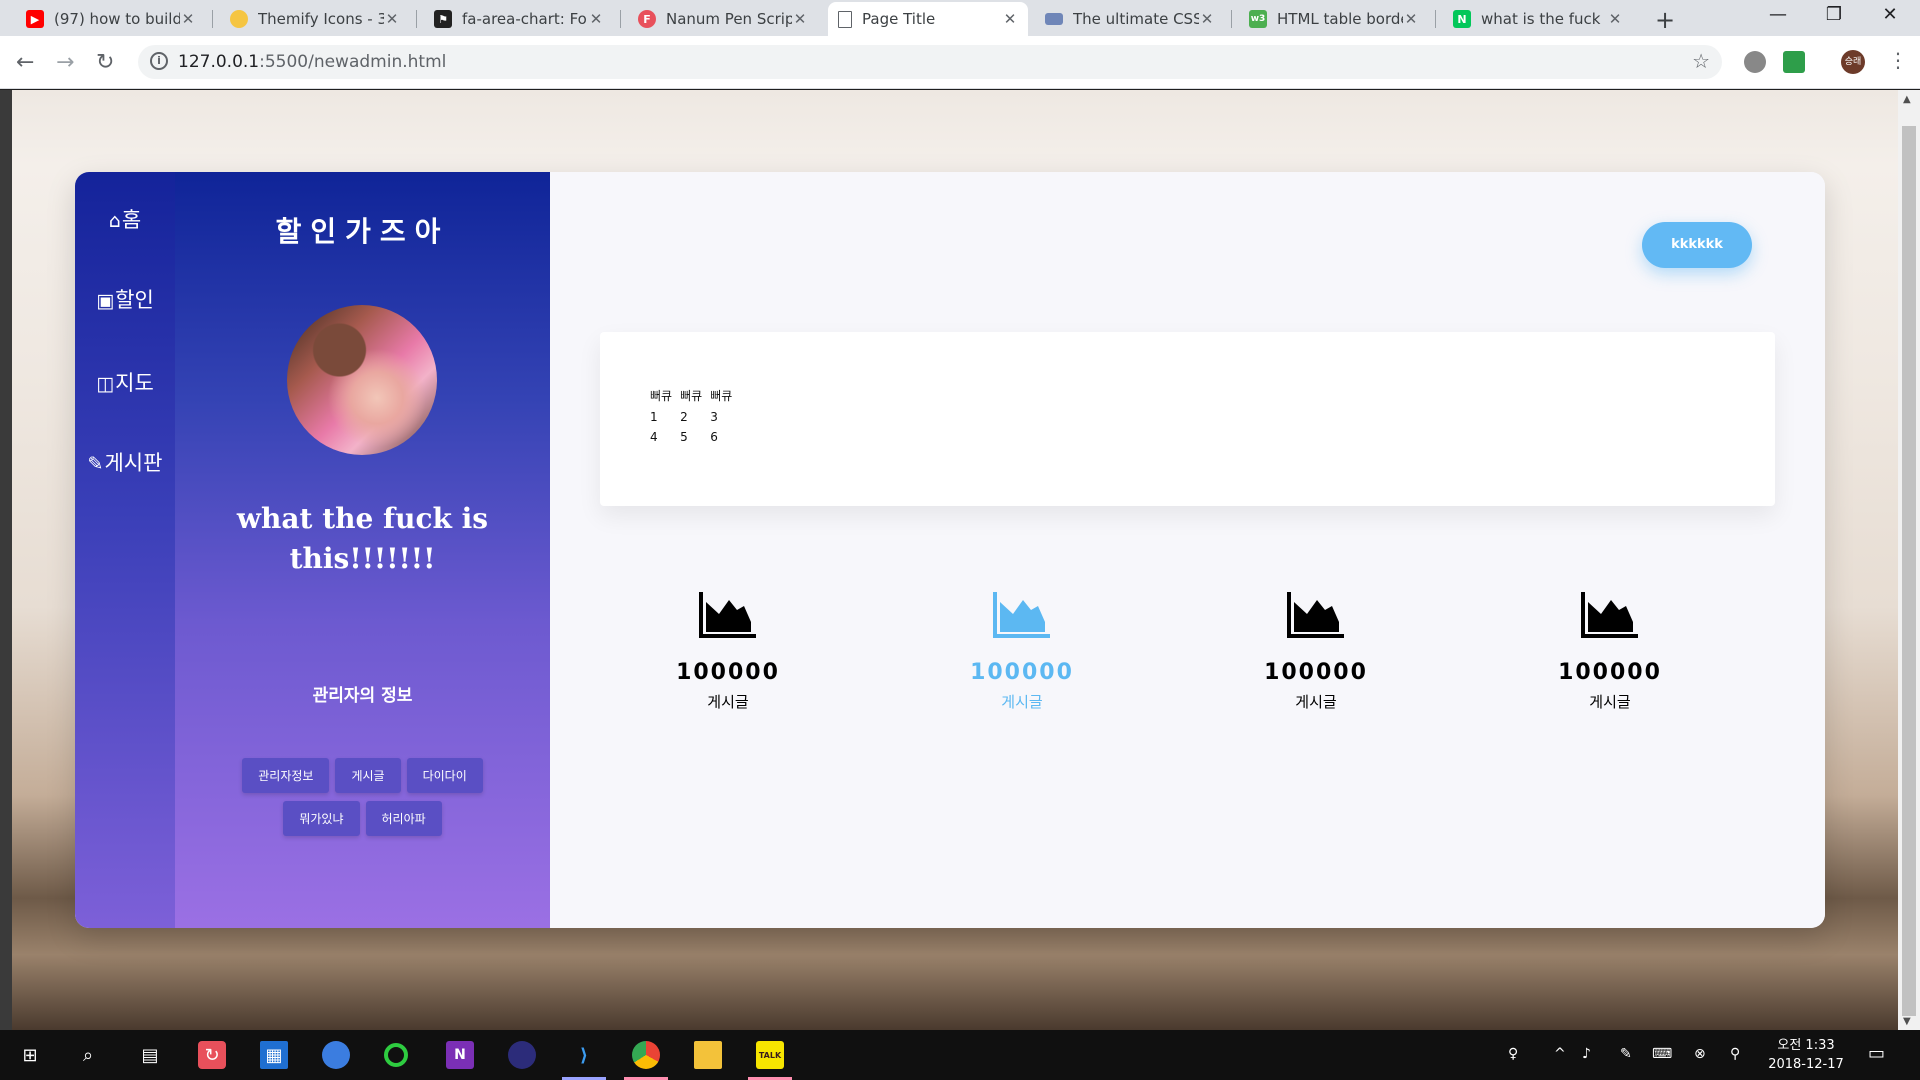 The height and width of the screenshot is (1080, 1920). What do you see at coordinates (336, 1055) in the screenshot?
I see `balloon-app-icon` at bounding box center [336, 1055].